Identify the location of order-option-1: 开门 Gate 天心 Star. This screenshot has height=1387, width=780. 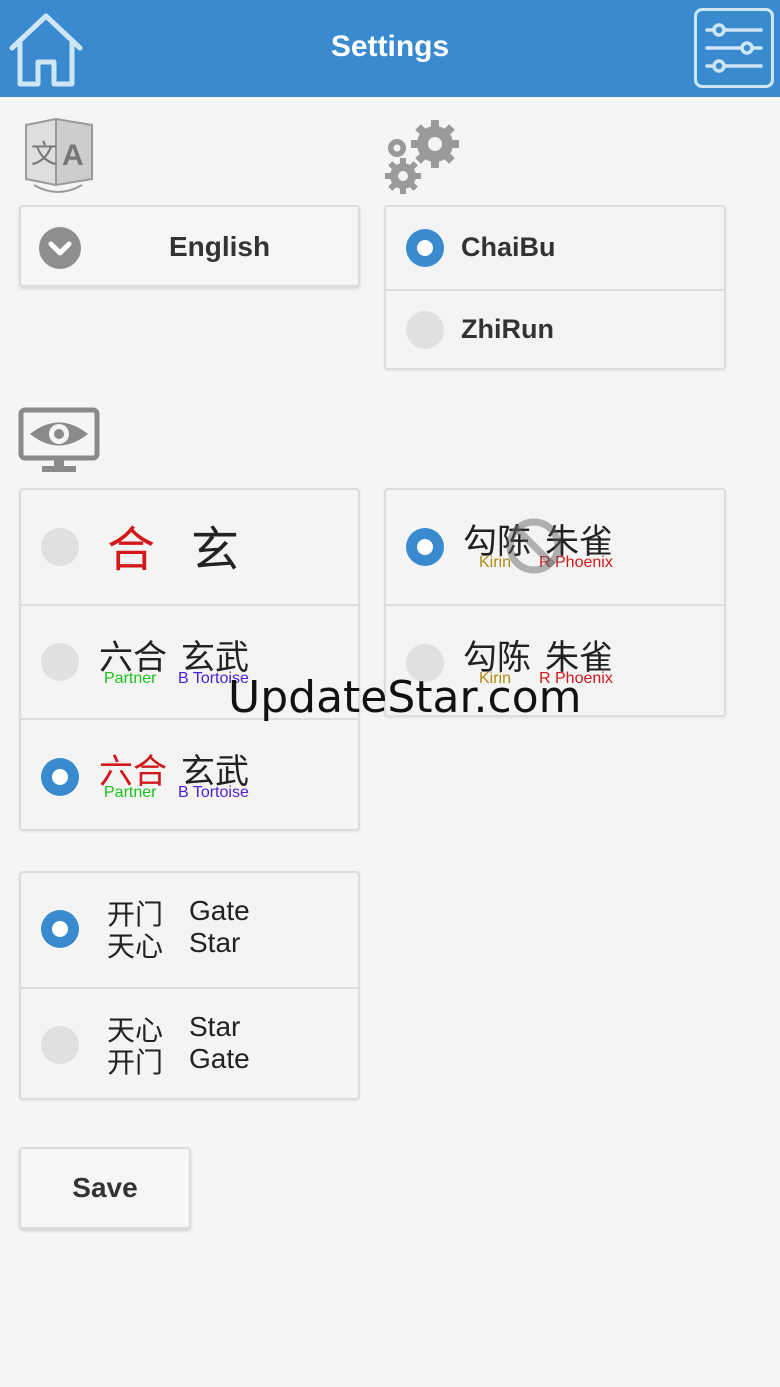
(189, 930).